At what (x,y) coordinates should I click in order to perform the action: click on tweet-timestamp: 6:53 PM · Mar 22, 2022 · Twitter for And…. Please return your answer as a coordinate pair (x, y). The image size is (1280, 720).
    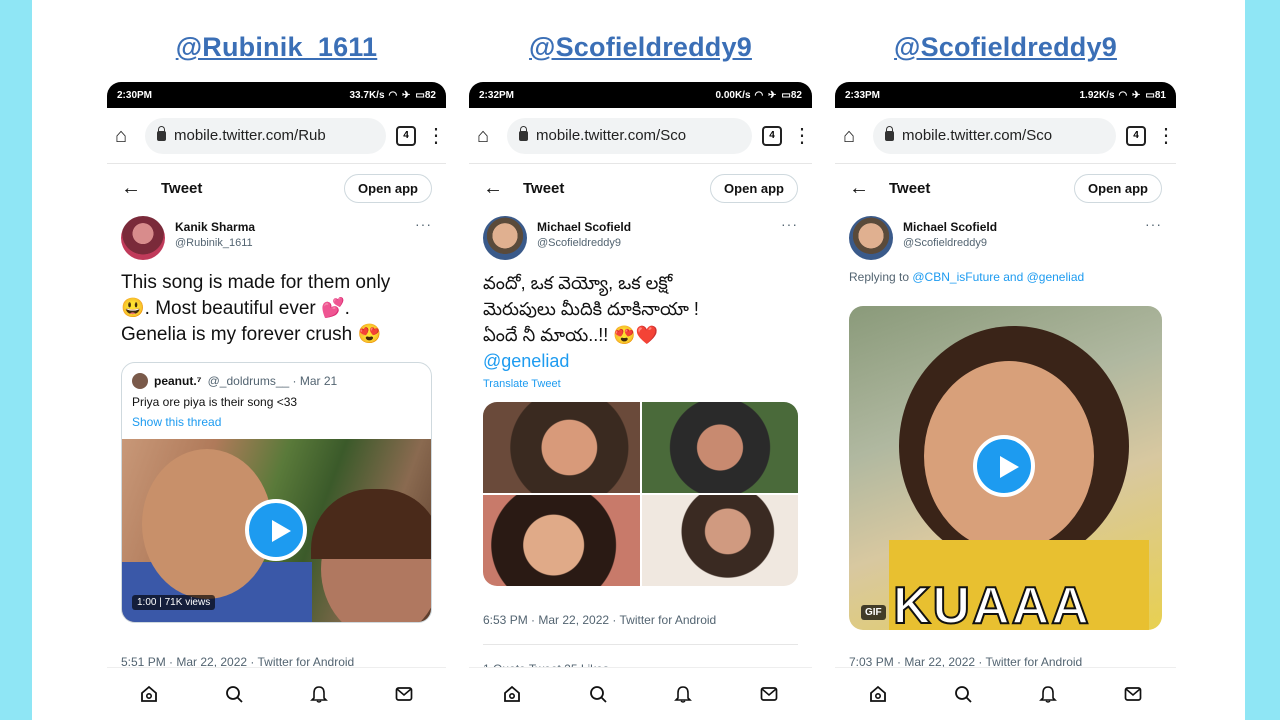
    Looking at the image, I should click on (599, 620).